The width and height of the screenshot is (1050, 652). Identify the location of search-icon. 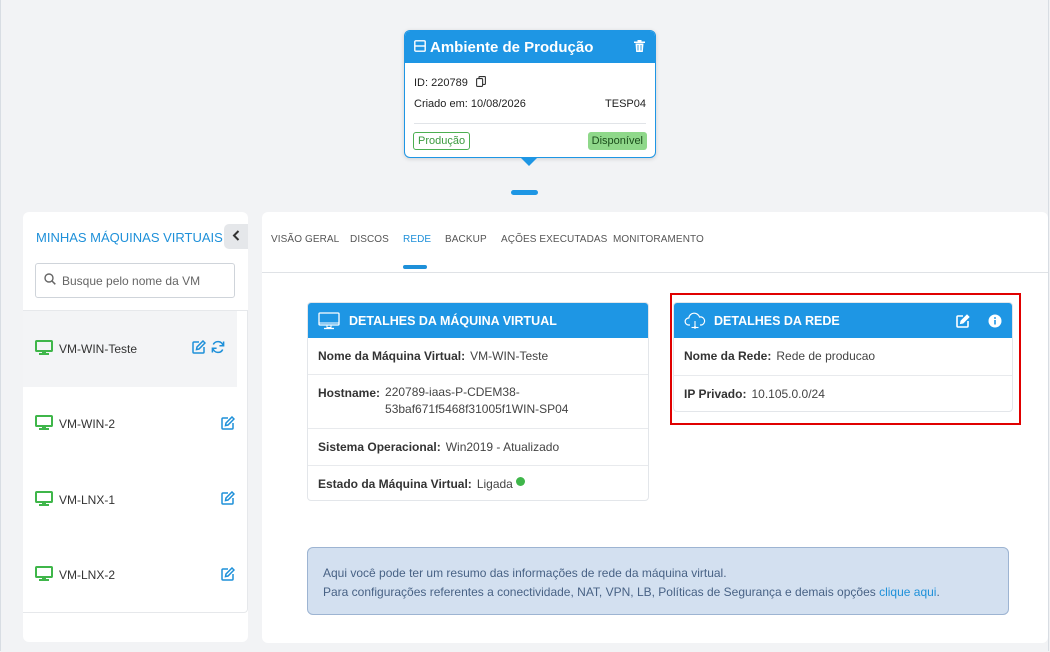
(50, 280).